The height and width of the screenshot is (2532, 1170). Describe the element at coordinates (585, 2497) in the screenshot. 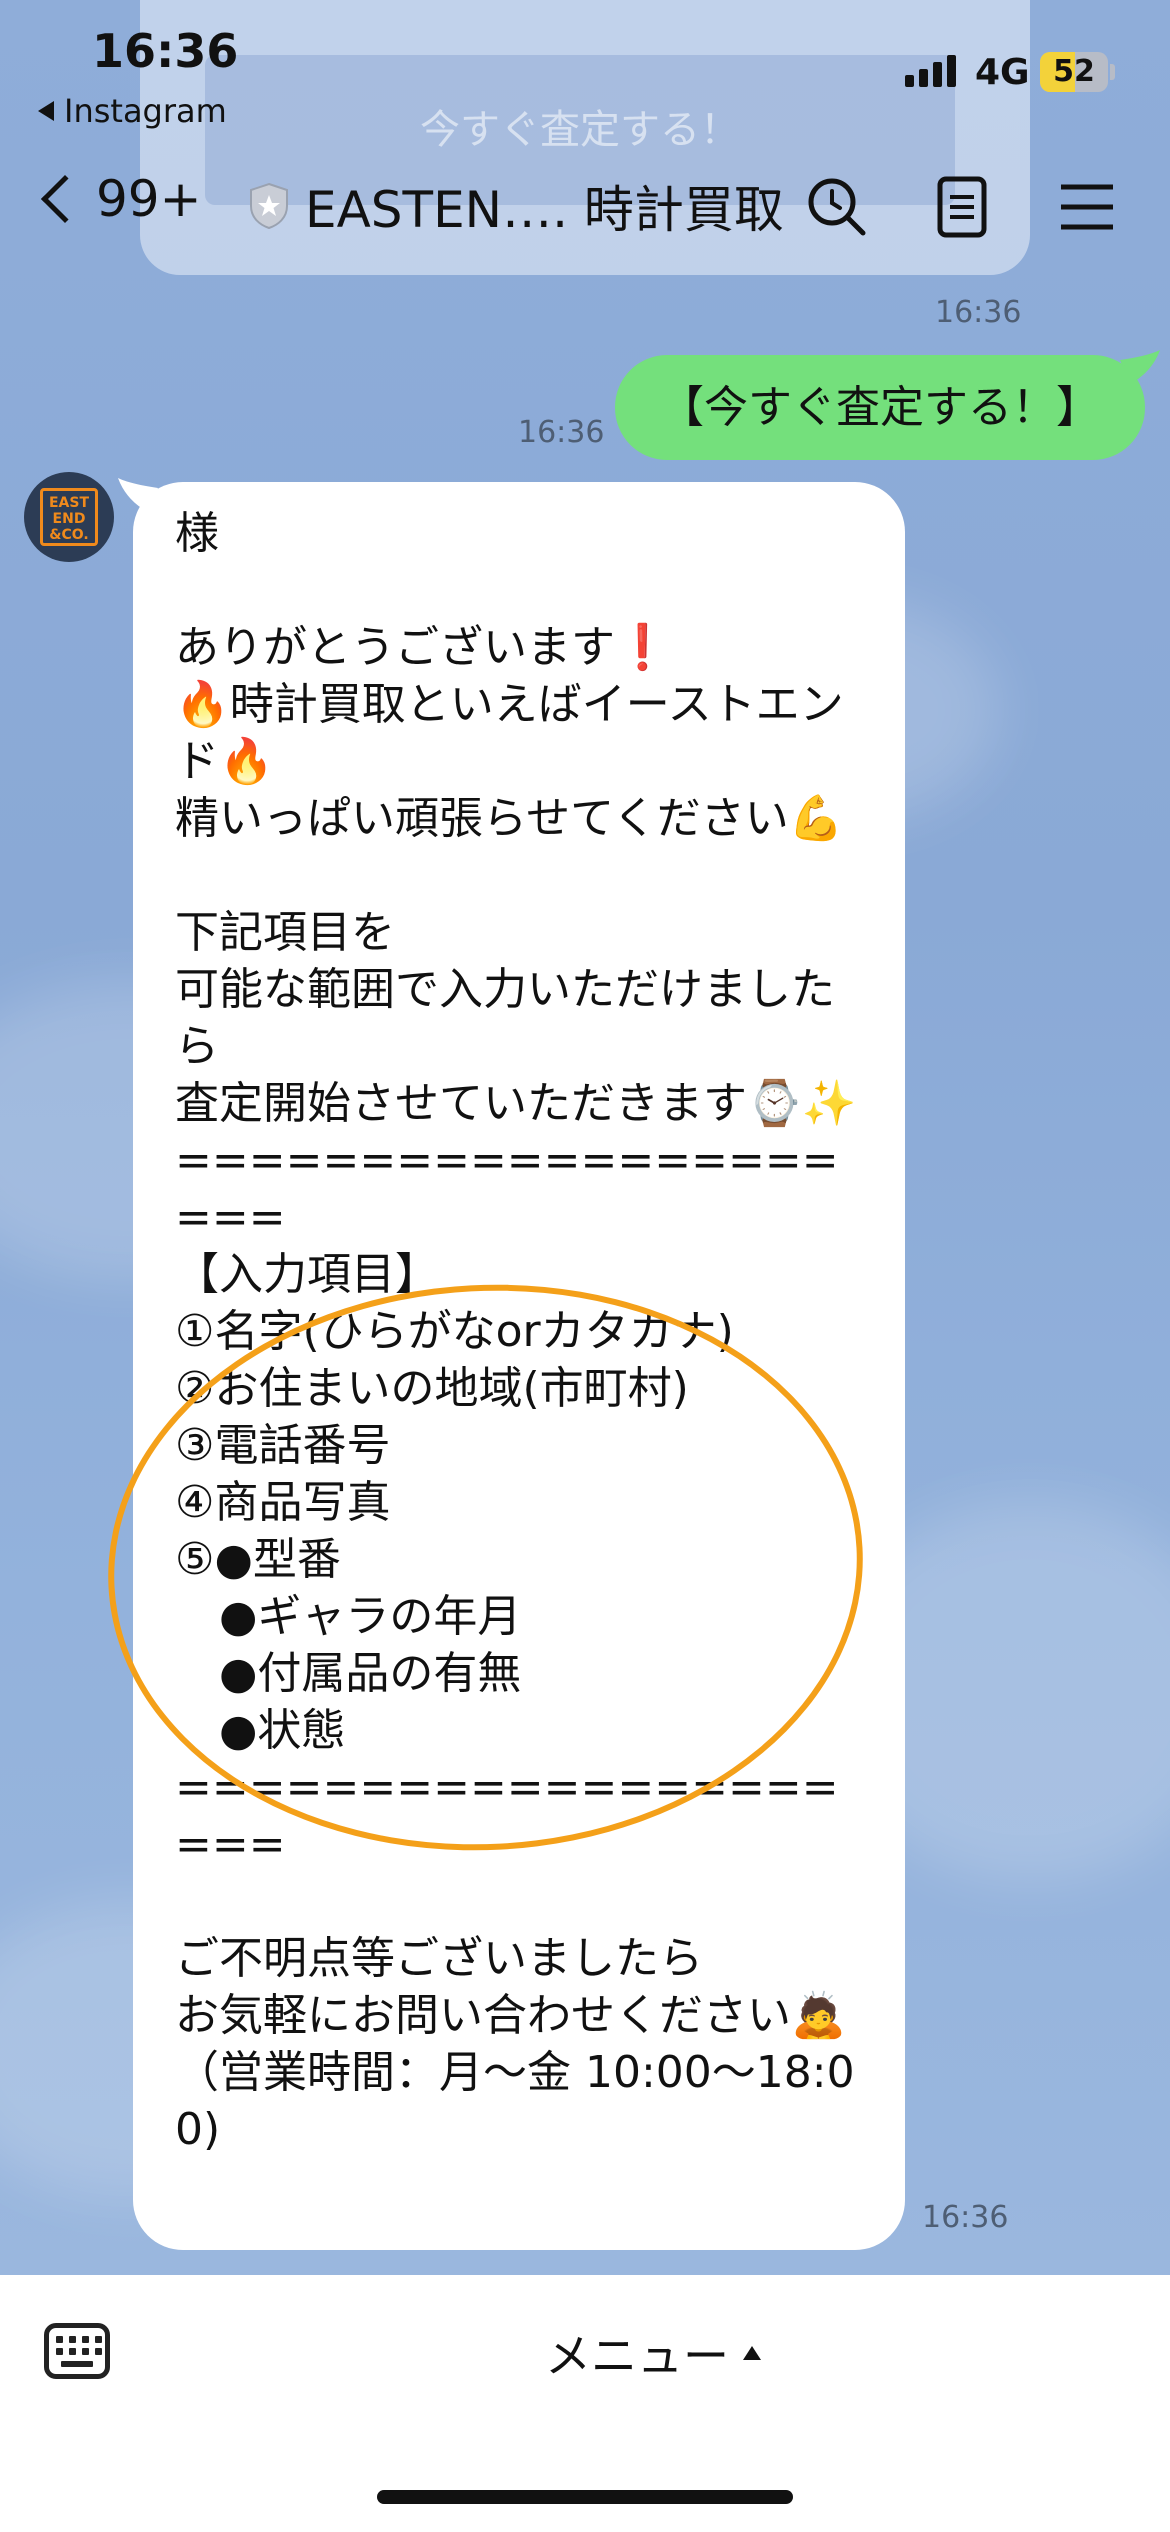

I see `home-indicator` at that location.